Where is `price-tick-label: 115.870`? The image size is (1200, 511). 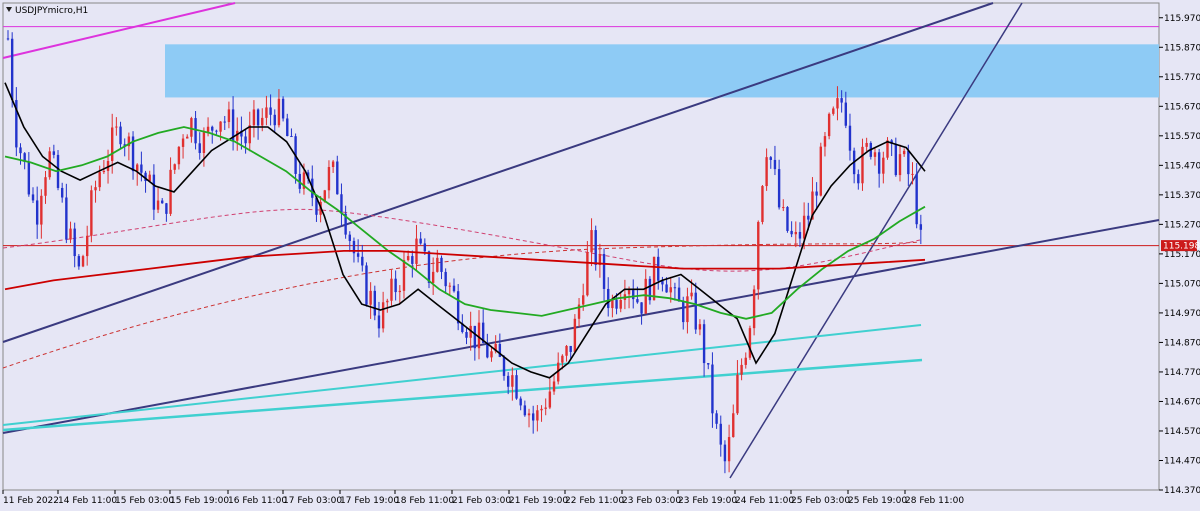 price-tick-label: 115.870 is located at coordinates (1182, 48).